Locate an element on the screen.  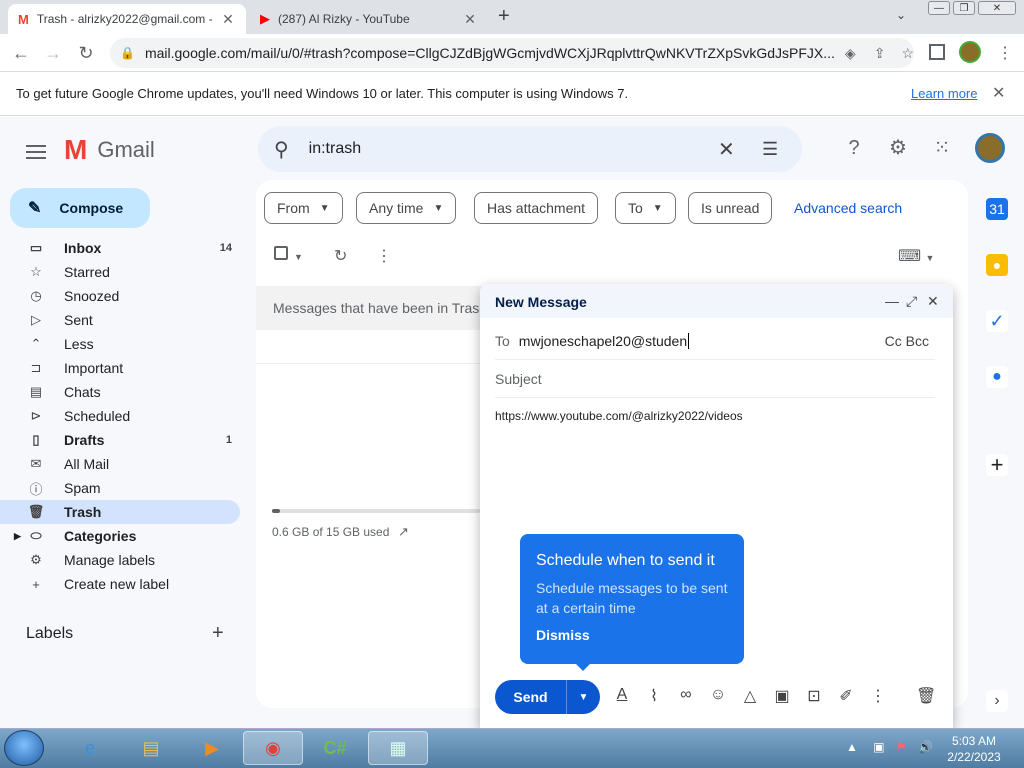
sidebar-item-spam: ⓘ Spam is located at coordinates (120, 488).